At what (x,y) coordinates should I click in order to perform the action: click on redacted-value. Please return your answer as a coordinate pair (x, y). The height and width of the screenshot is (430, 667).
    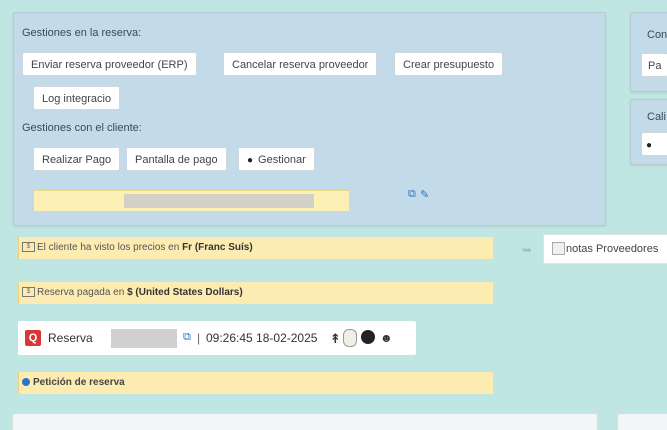
    Looking at the image, I should click on (219, 201).